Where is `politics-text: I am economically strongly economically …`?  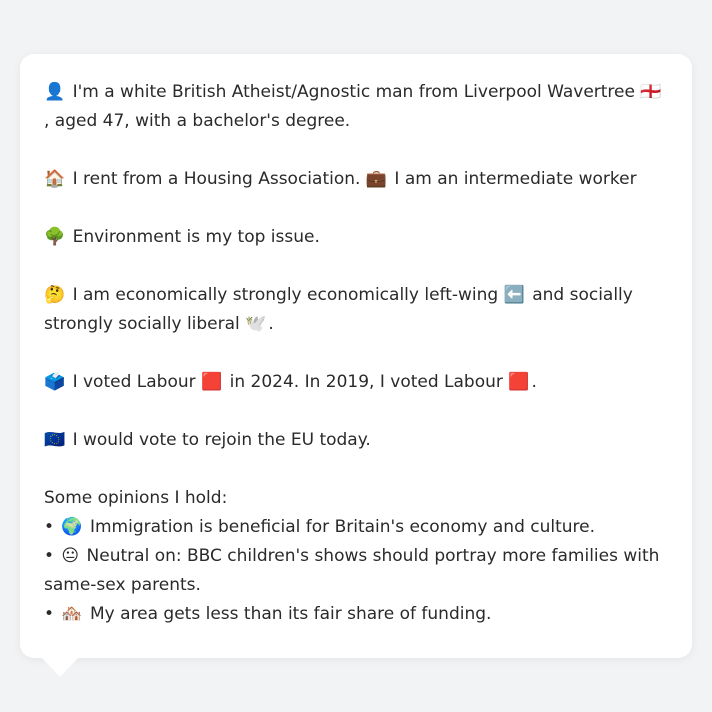 politics-text: I am economically strongly economically … is located at coordinates (285, 295).